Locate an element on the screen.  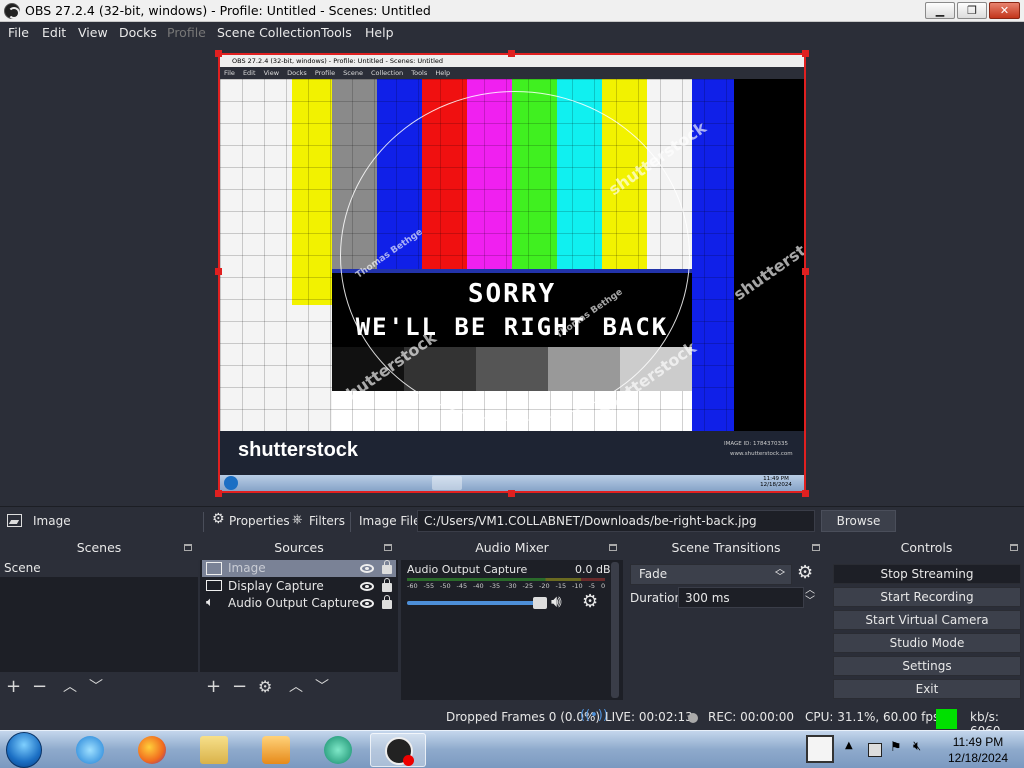
record-dot-icon is located at coordinates (693, 718).